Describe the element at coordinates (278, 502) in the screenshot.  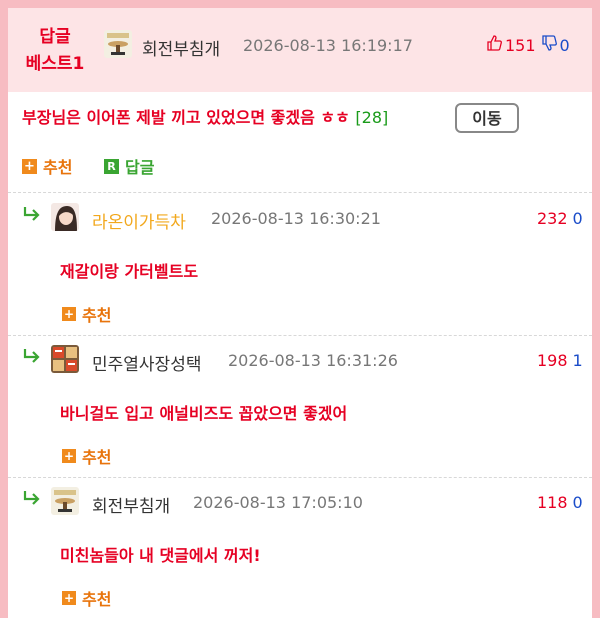
I see `comment-date: 2026-08-13 17:05:10` at that location.